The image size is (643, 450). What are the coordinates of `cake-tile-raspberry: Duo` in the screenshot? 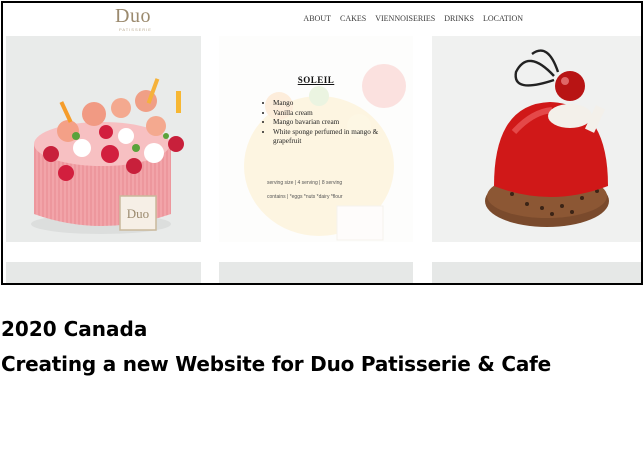 It's located at (103, 139).